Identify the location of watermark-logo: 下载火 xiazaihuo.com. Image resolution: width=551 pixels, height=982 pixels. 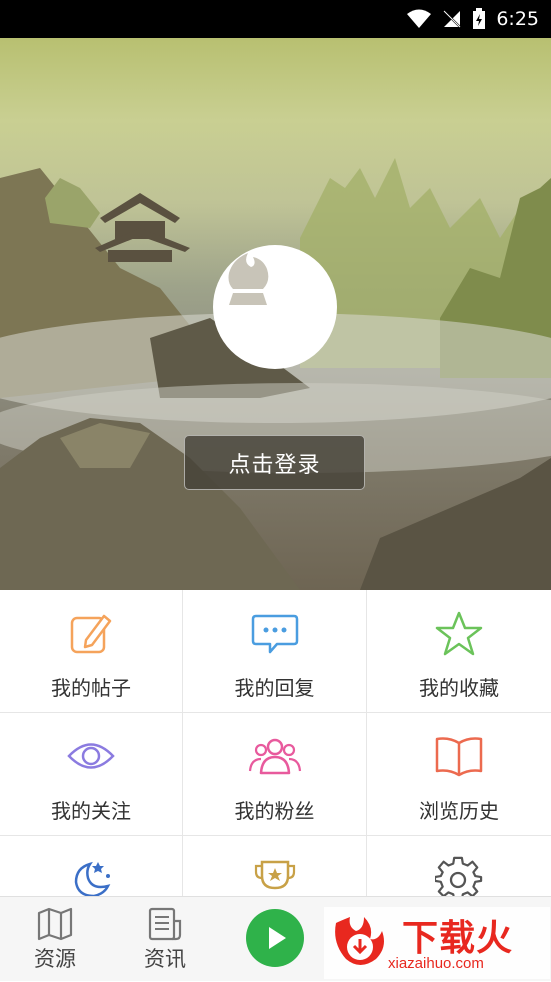
(437, 943).